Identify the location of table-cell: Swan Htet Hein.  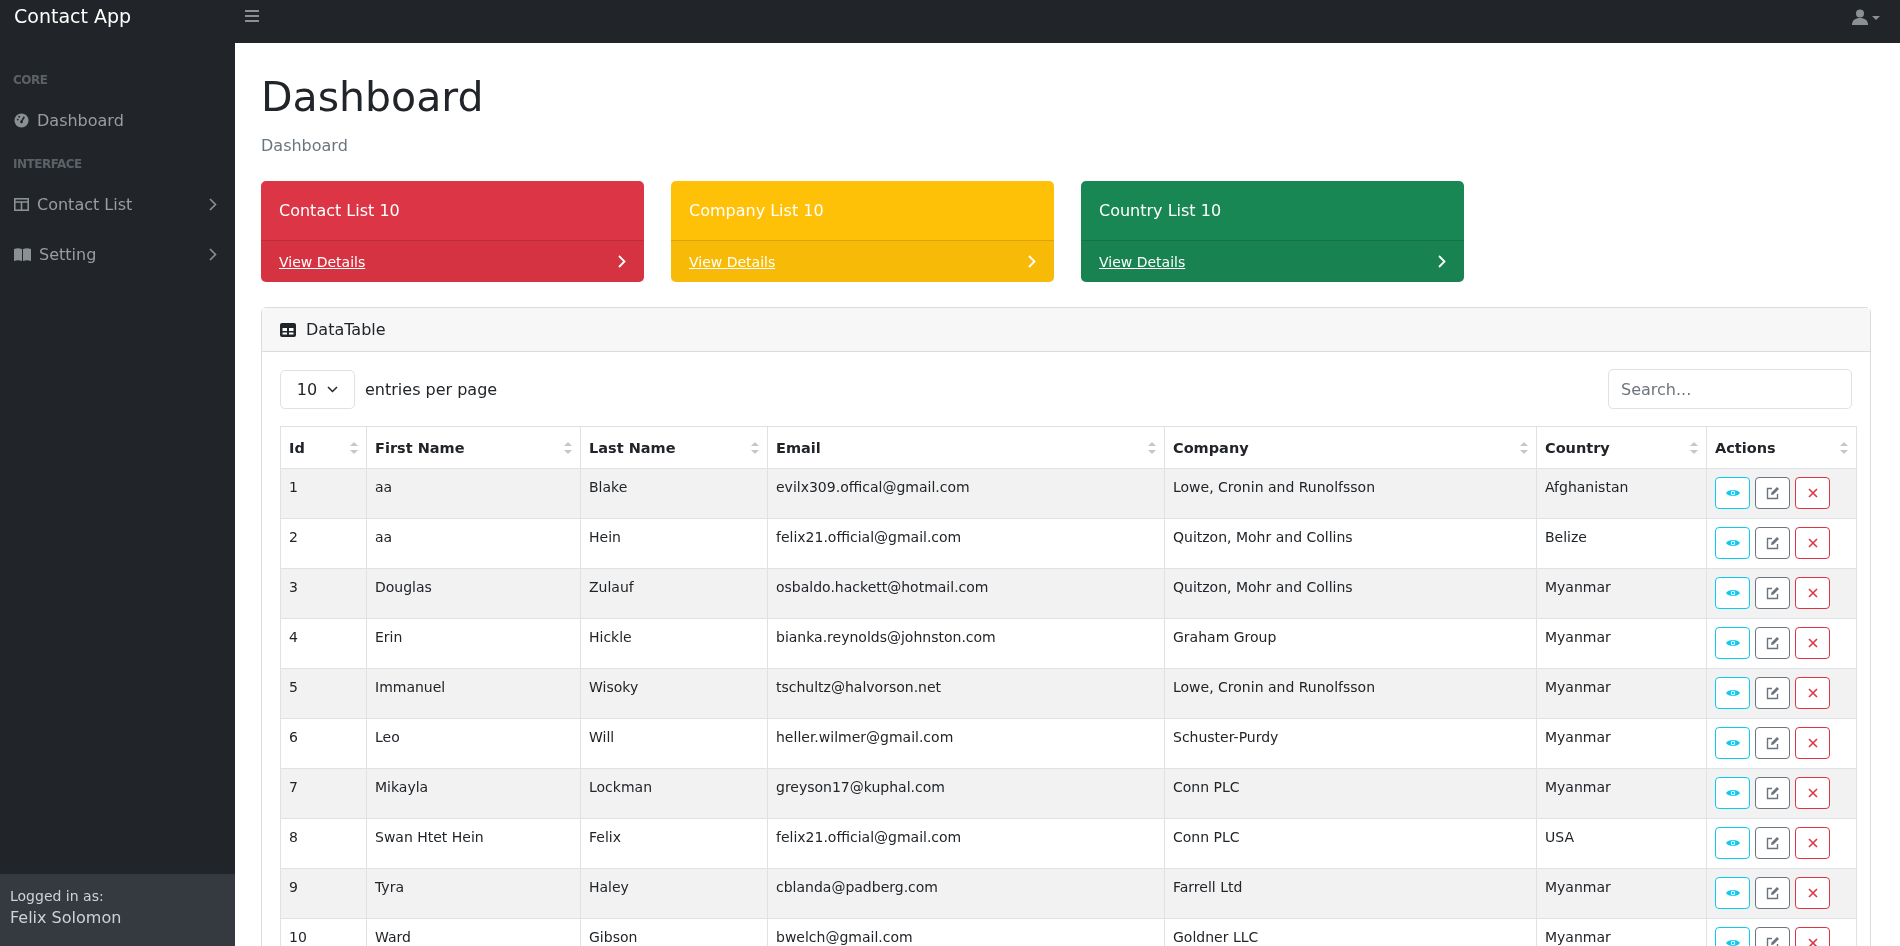
(473, 843).